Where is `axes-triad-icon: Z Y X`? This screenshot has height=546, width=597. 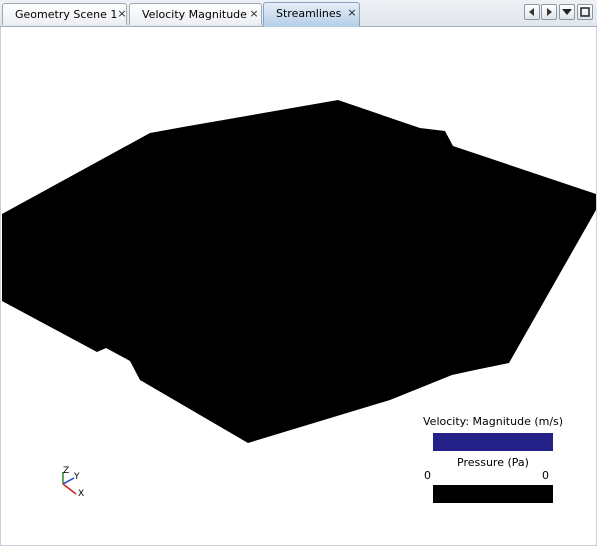
axes-triad-icon: Z Y X is located at coordinates (73, 482).